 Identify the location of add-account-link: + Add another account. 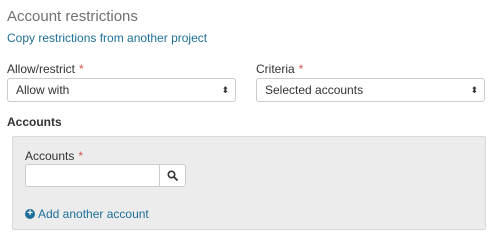
(87, 214).